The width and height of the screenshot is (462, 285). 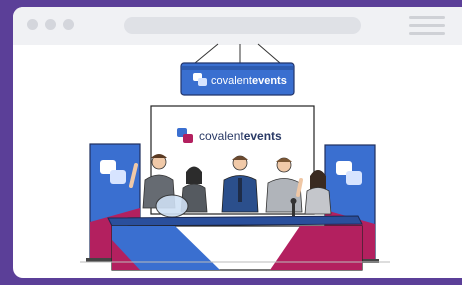 What do you see at coordinates (240, 136) in the screenshot?
I see `backdrop-brand-text: covalentevents` at bounding box center [240, 136].